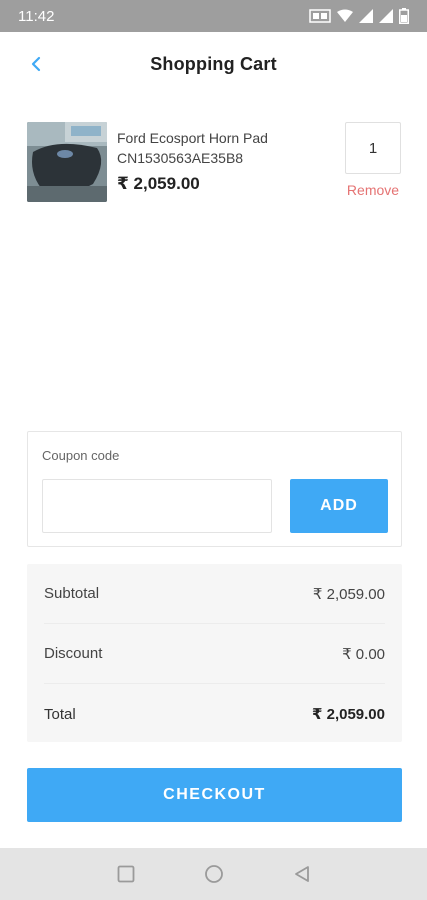 This screenshot has width=427, height=900. I want to click on back-button, so click(36, 64).